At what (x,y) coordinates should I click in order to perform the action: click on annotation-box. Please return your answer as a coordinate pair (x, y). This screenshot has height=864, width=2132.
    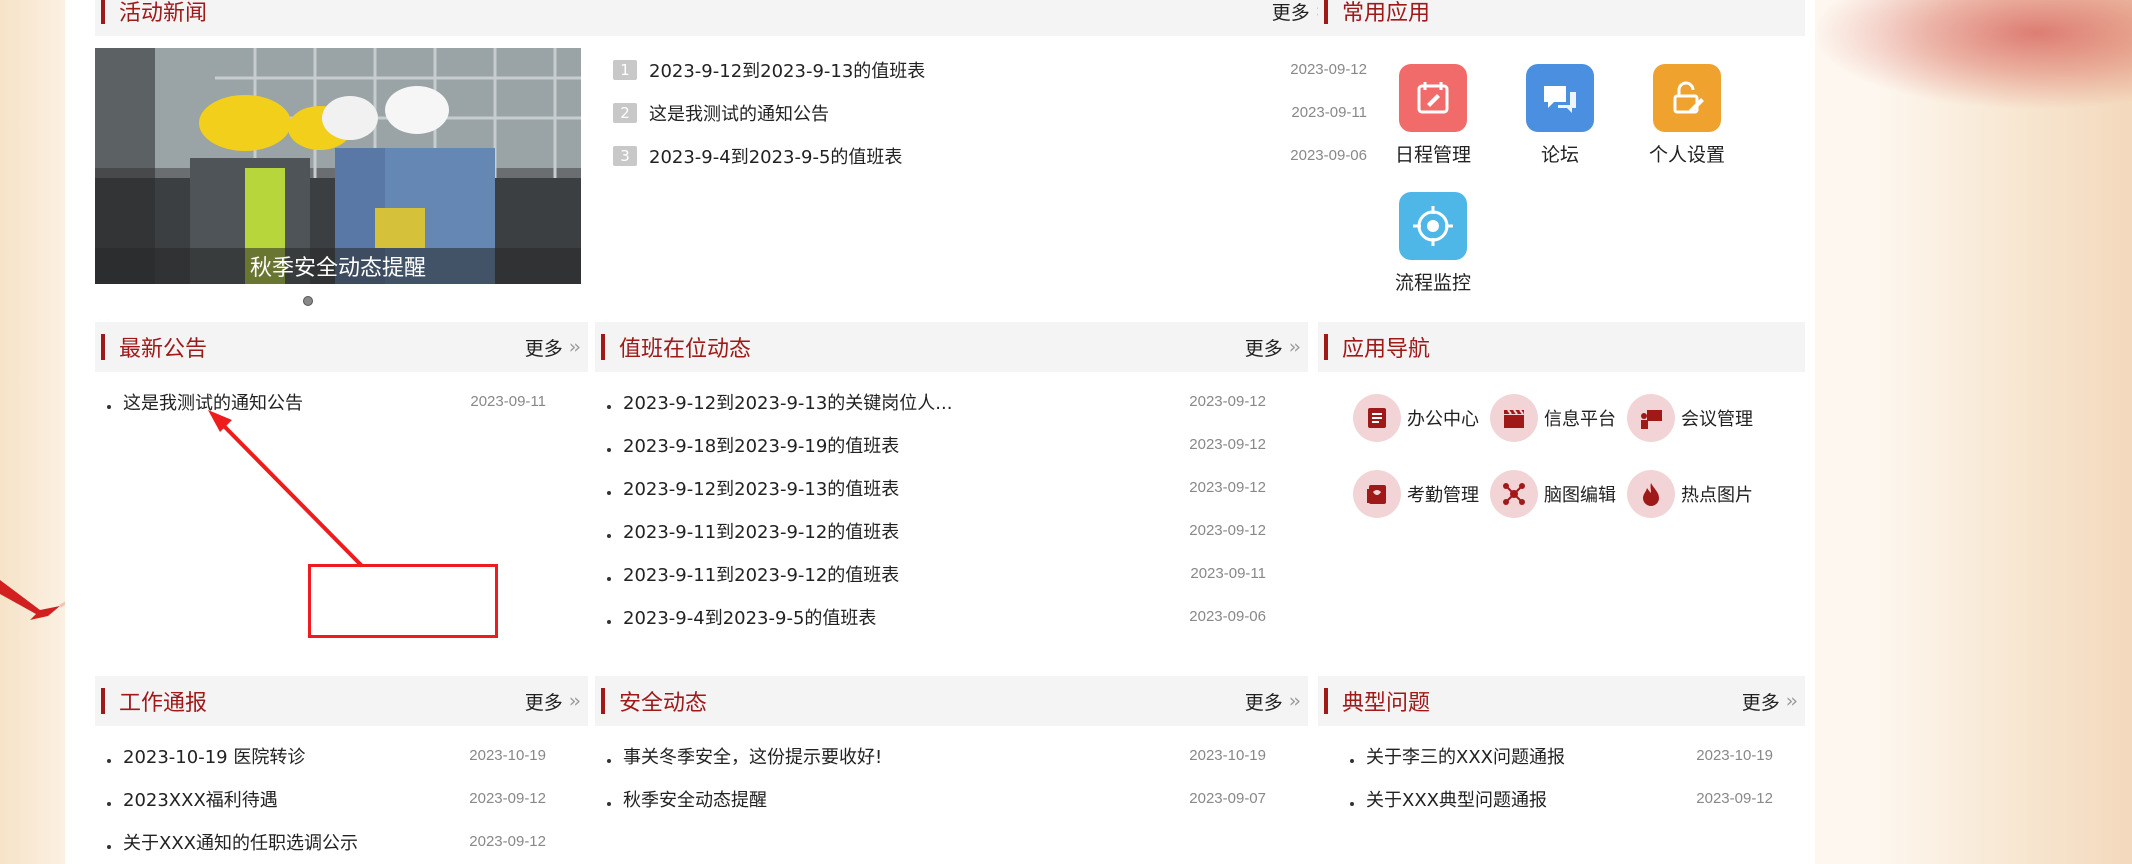
    Looking at the image, I should click on (403, 601).